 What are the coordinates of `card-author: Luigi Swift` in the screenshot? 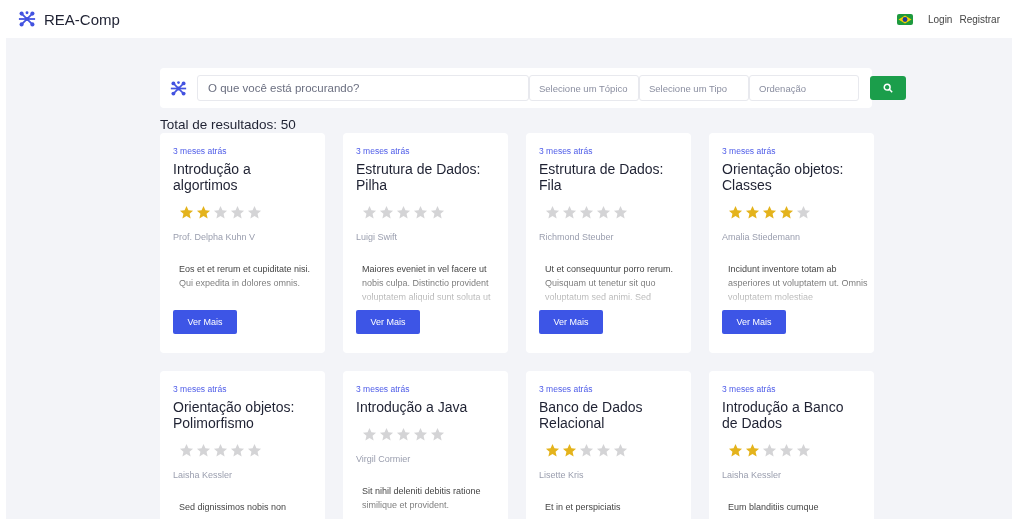 It's located at (377, 237).